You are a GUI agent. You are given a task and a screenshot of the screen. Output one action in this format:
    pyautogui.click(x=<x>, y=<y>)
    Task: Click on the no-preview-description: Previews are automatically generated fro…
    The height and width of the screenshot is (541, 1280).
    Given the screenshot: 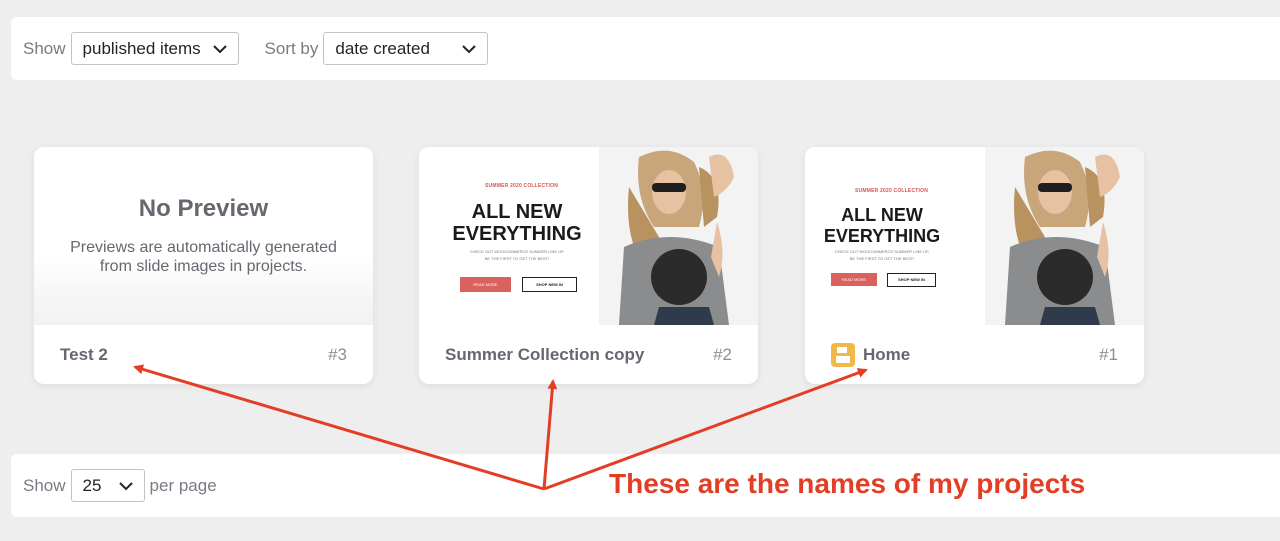 What is the action you would take?
    pyautogui.click(x=203, y=257)
    